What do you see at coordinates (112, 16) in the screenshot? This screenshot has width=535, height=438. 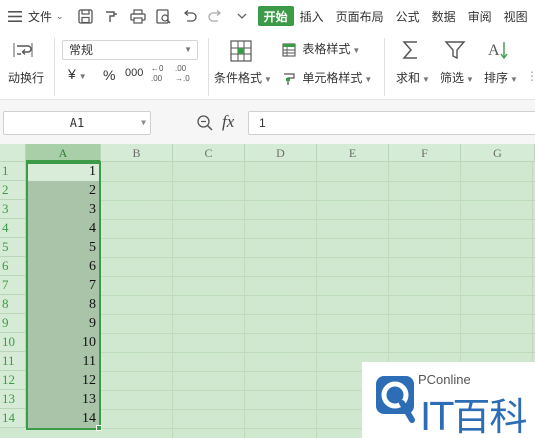 I see `format-painter-icon` at bounding box center [112, 16].